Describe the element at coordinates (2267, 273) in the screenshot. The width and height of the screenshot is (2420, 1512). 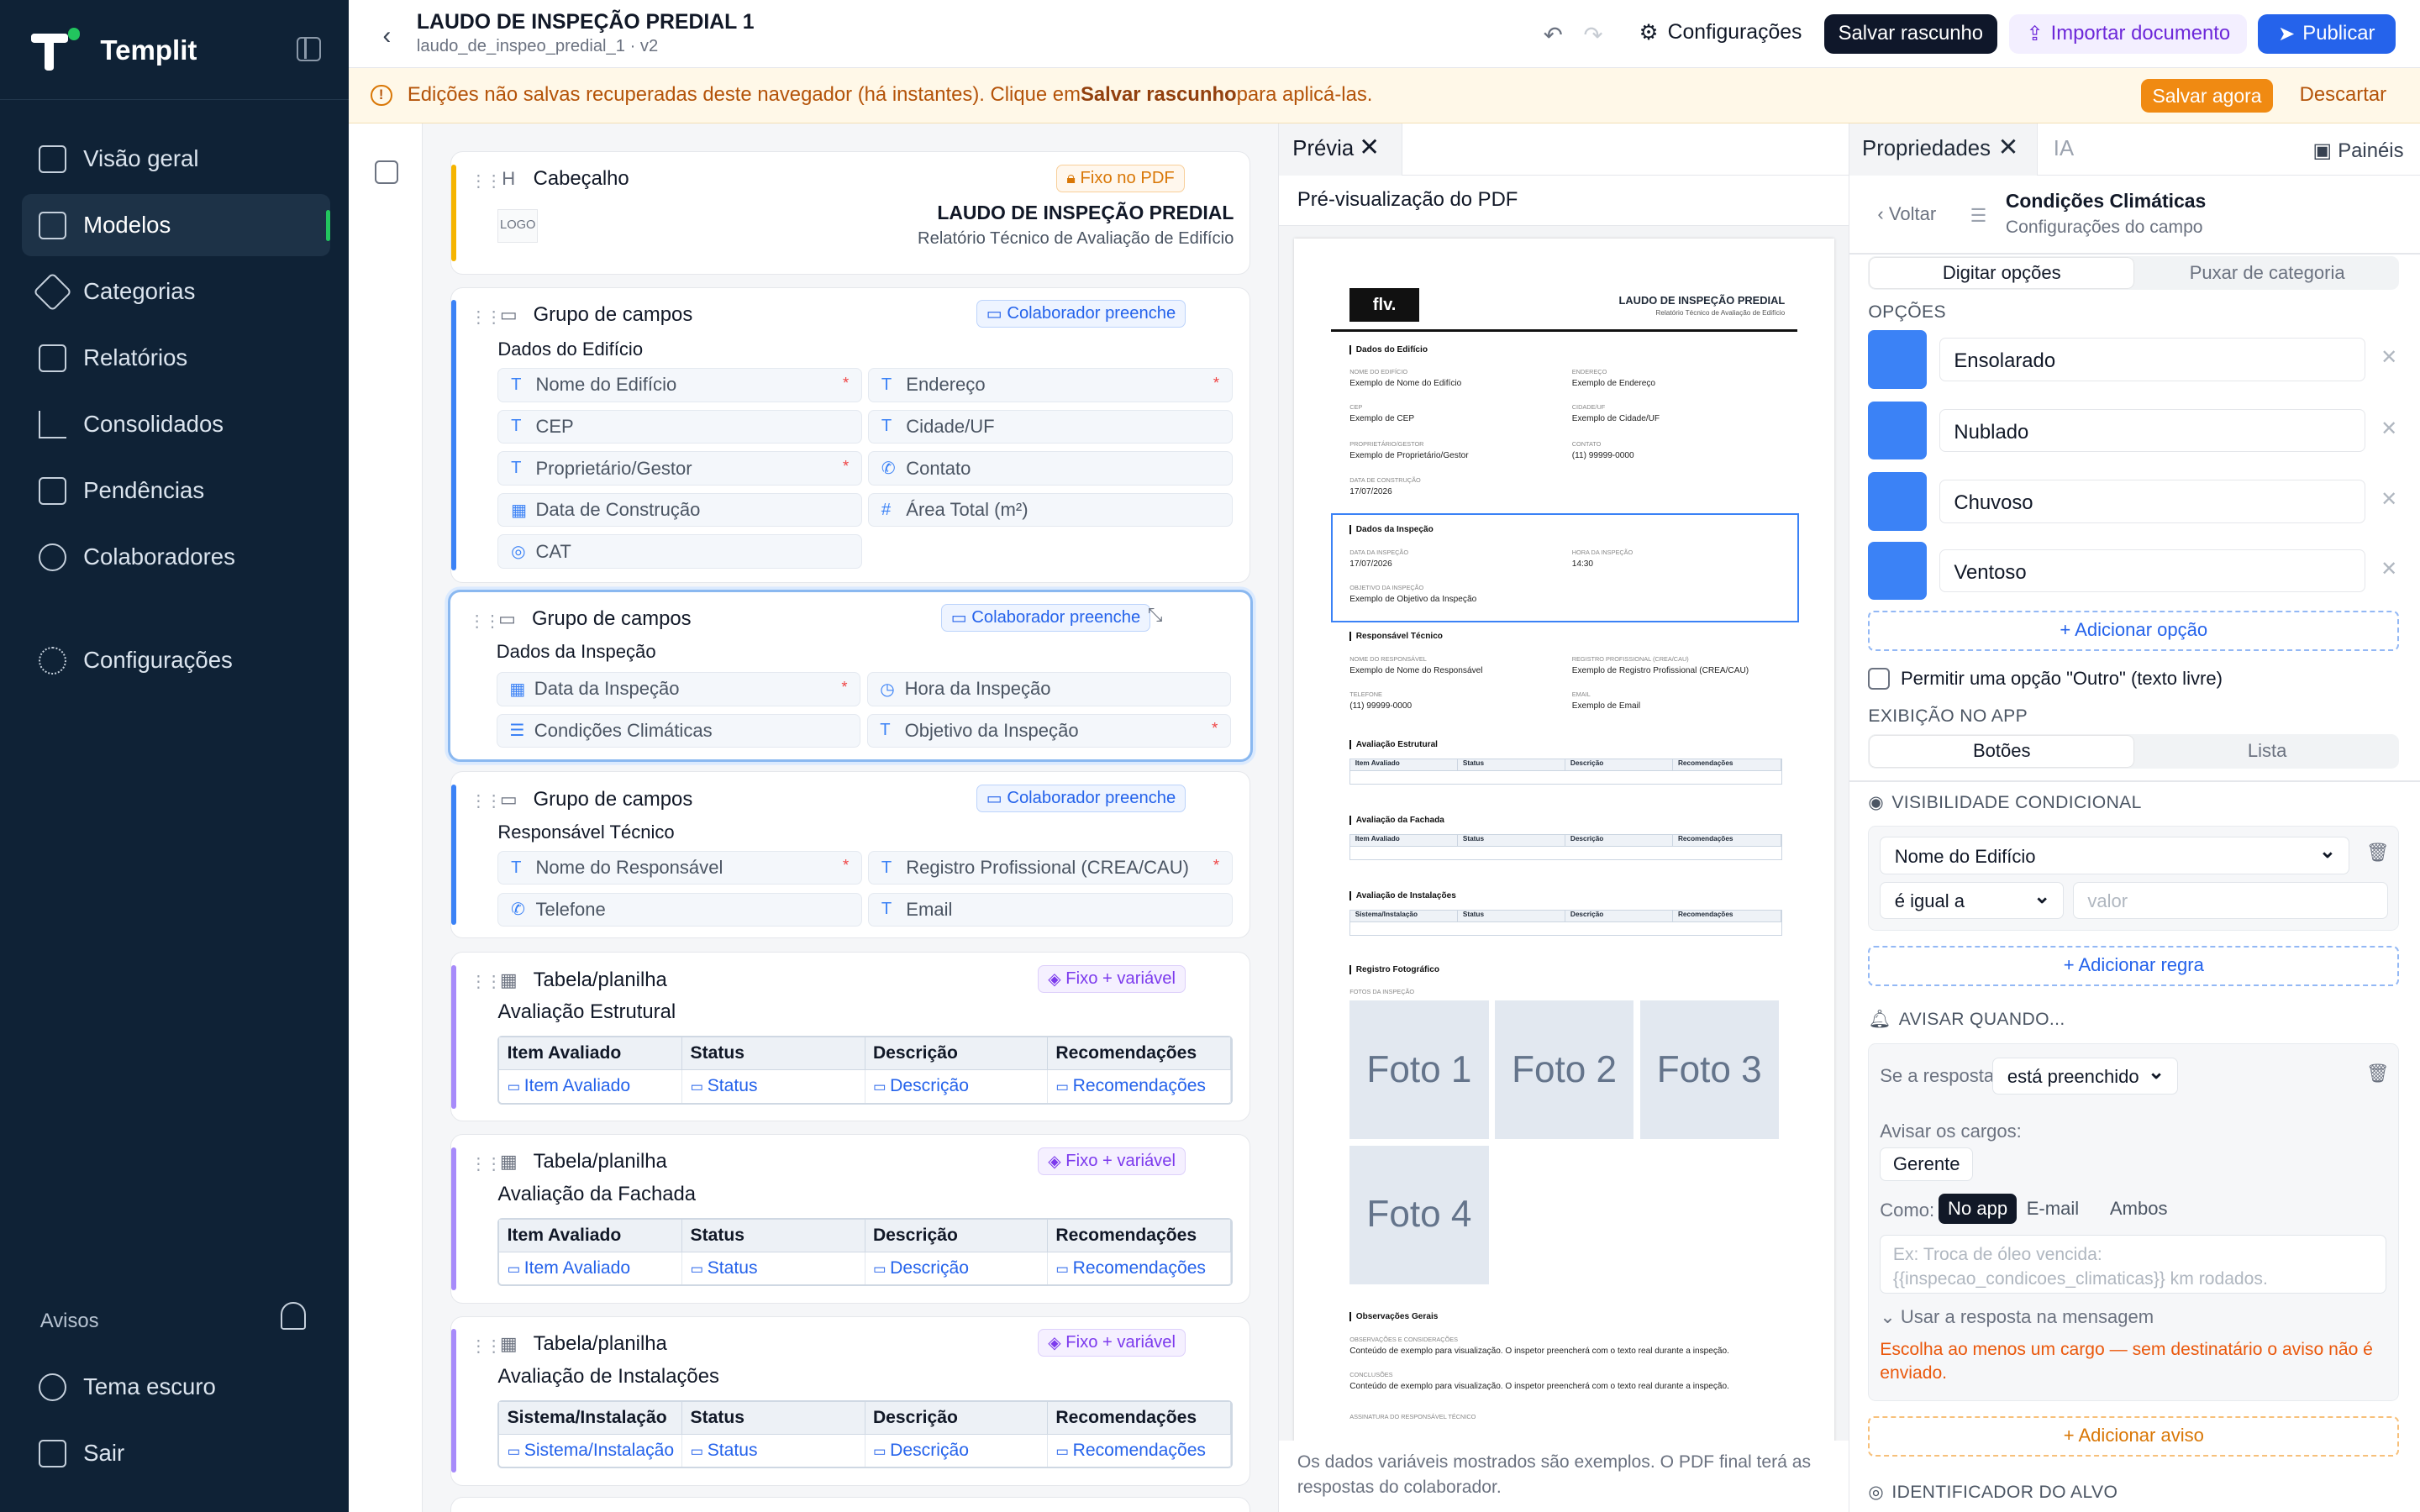
I see `segment-pull-category: Puxar de categoria` at that location.